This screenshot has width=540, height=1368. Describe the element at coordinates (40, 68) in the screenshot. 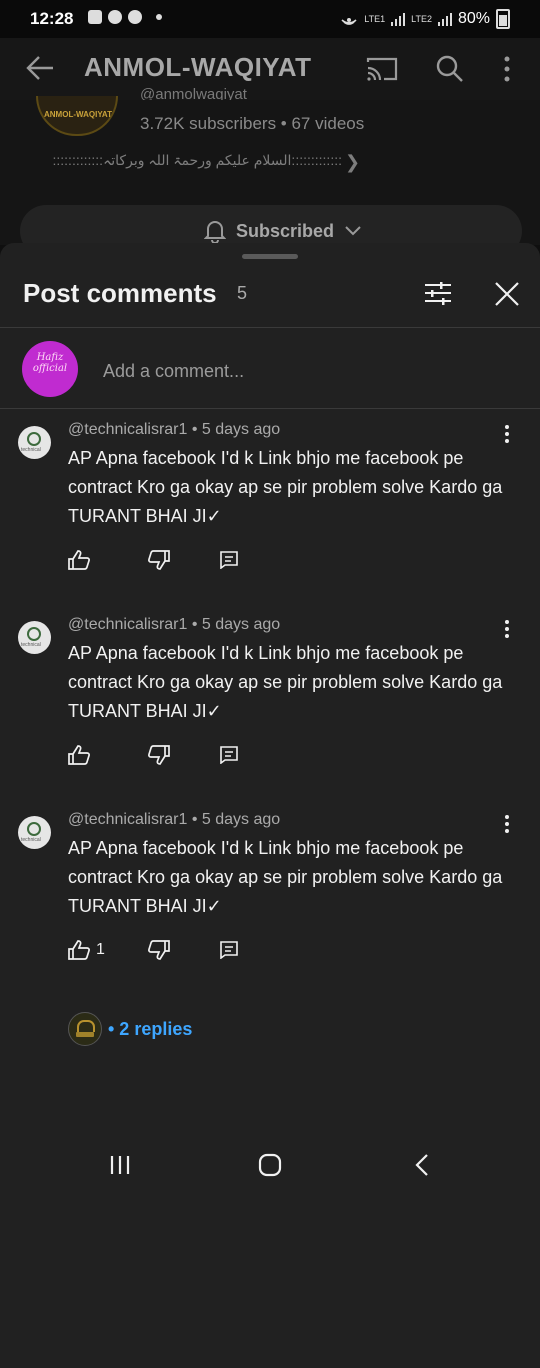

I see `back-arrow-icon` at that location.